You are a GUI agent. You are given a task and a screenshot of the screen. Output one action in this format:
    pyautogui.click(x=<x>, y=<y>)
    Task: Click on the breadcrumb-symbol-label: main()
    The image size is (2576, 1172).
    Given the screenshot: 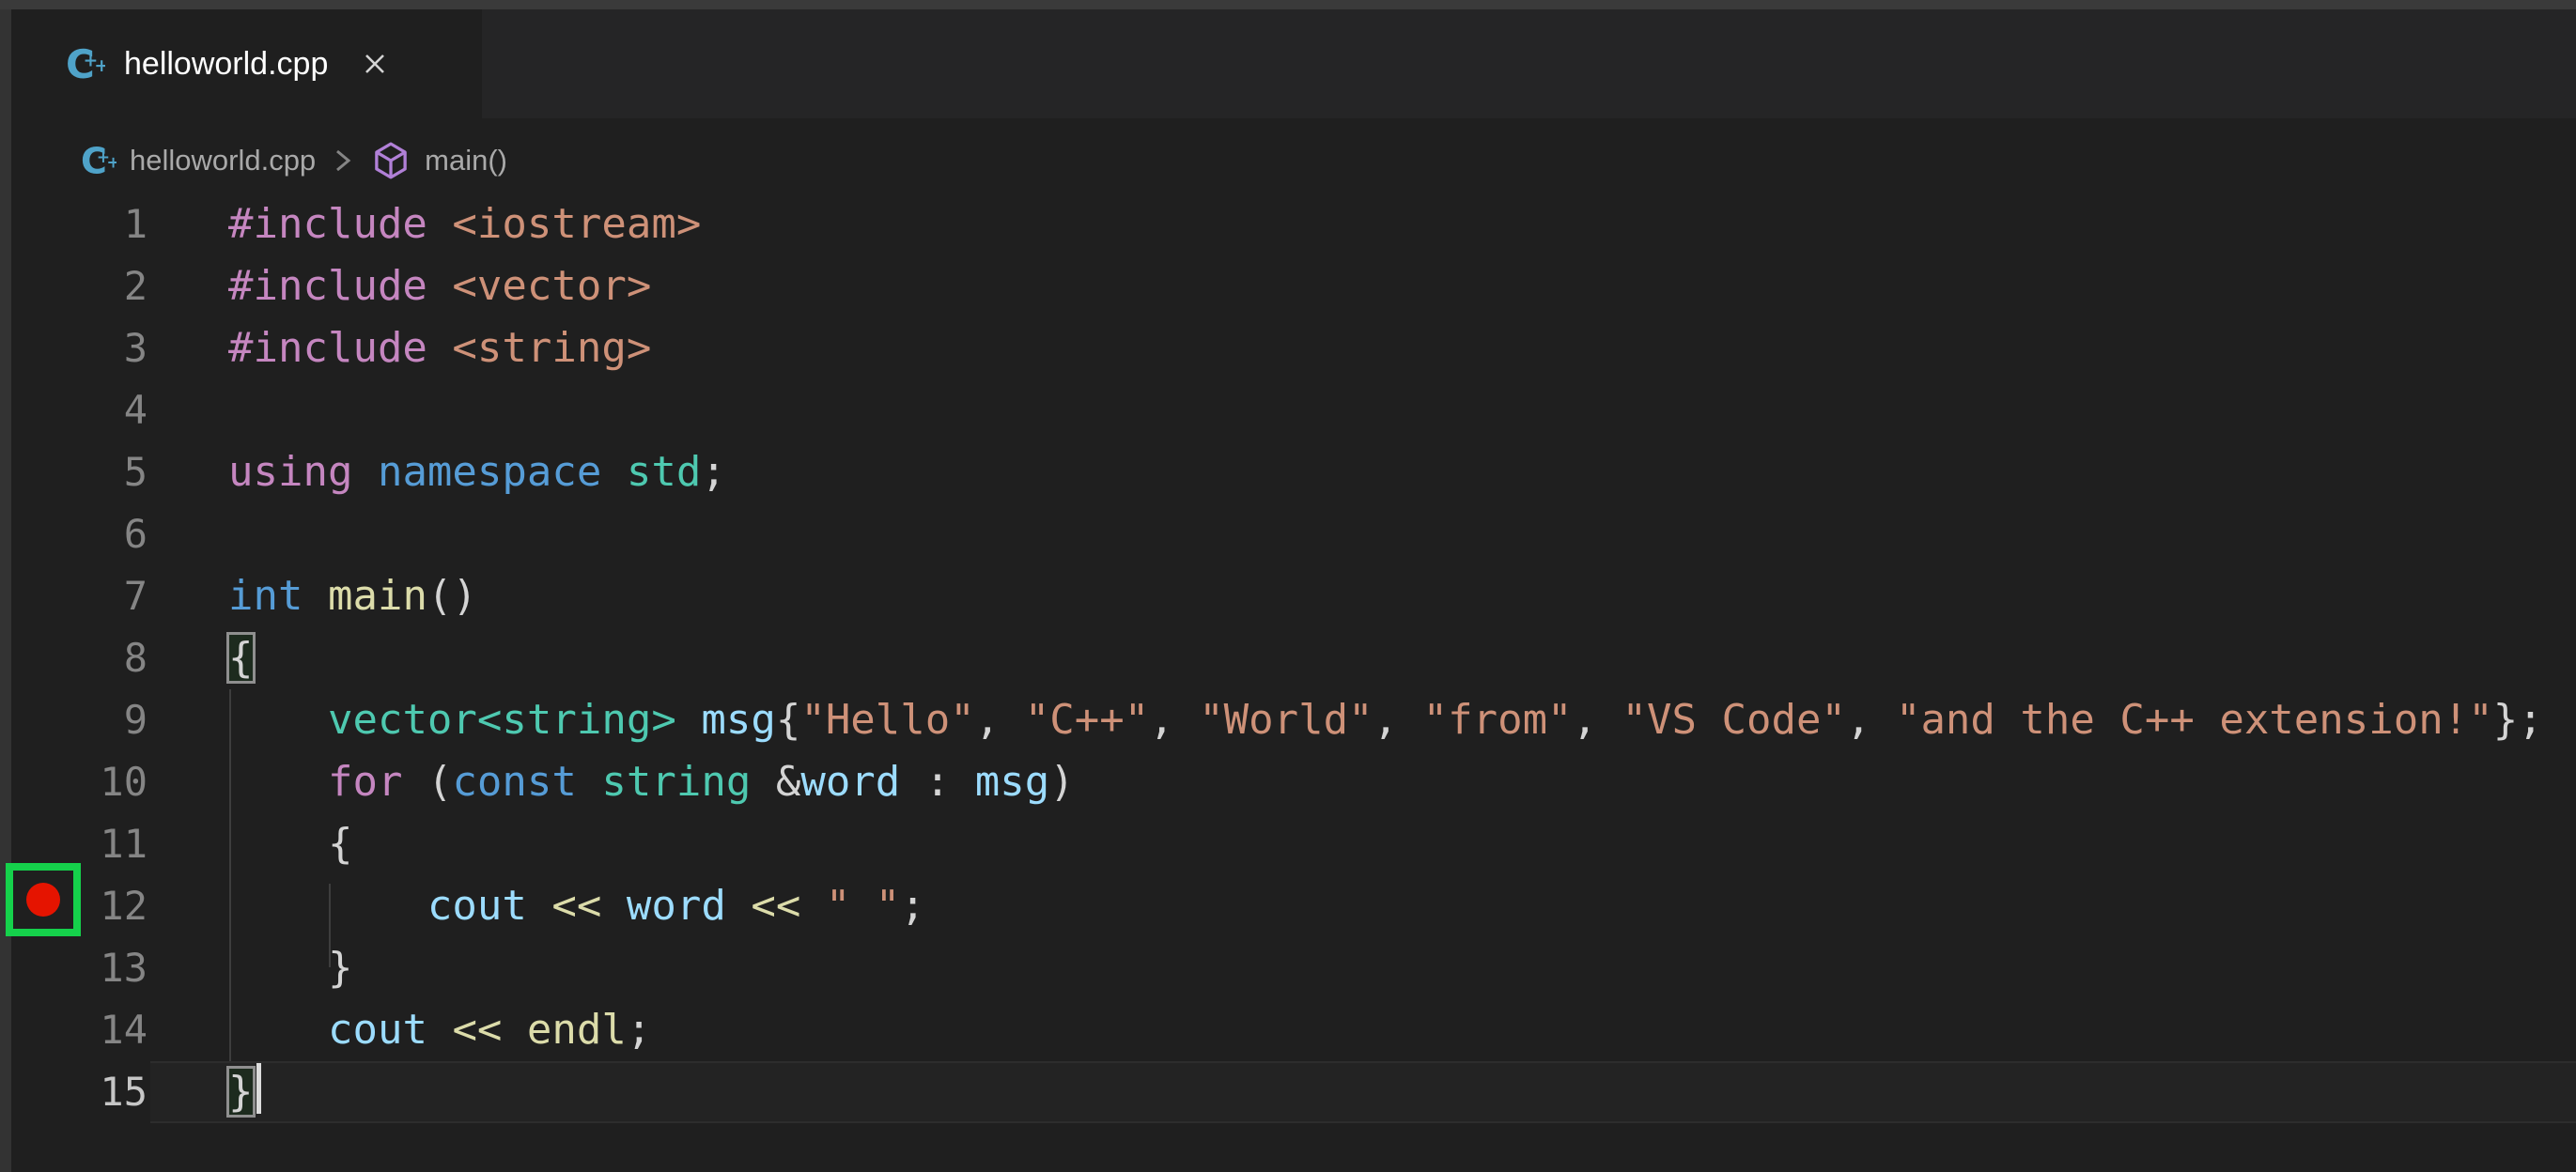 What is the action you would take?
    pyautogui.click(x=466, y=161)
    